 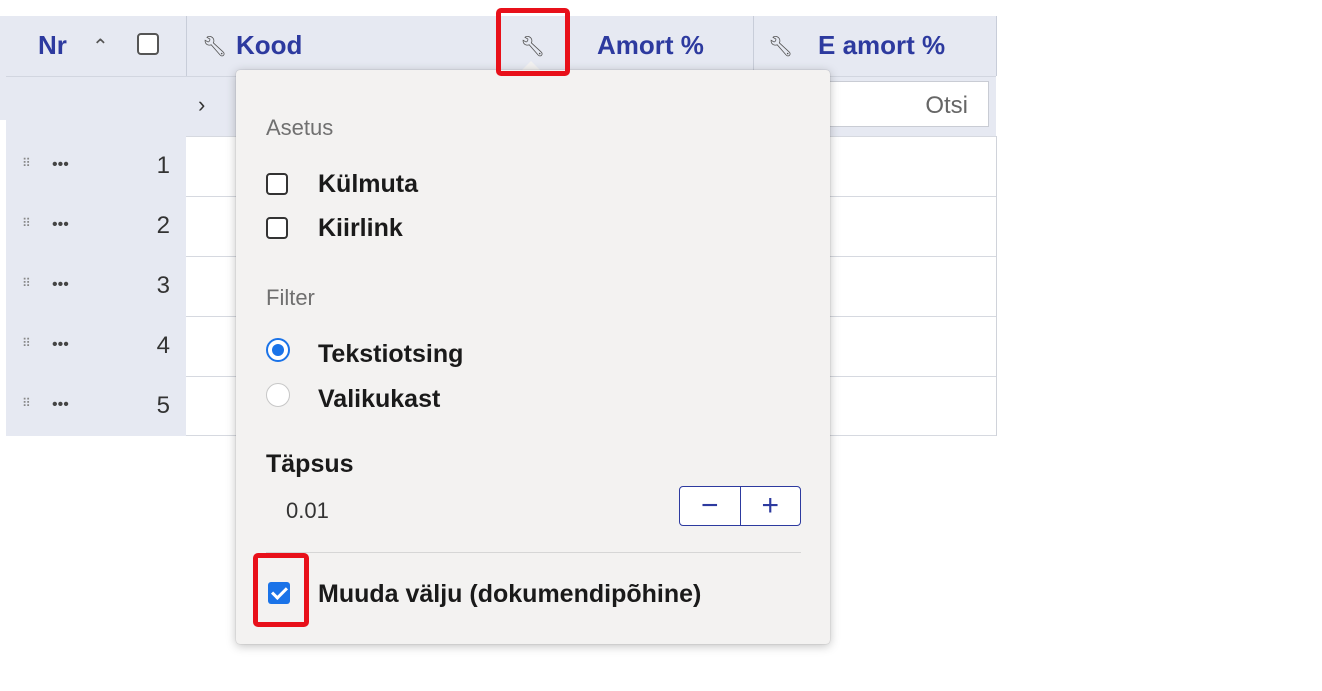 What do you see at coordinates (533, 552) in the screenshot?
I see `divider` at bounding box center [533, 552].